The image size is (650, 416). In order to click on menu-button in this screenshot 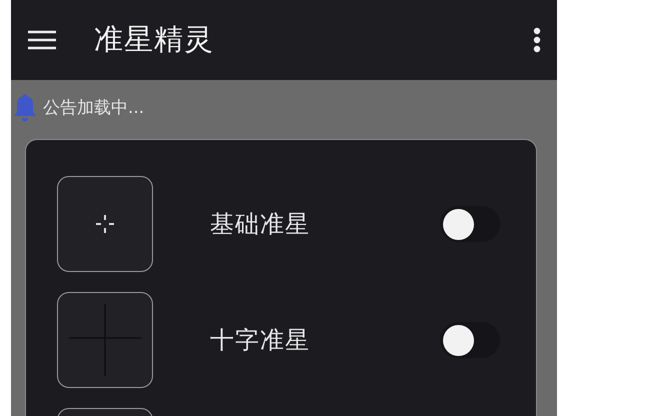, I will do `click(42, 40)`.